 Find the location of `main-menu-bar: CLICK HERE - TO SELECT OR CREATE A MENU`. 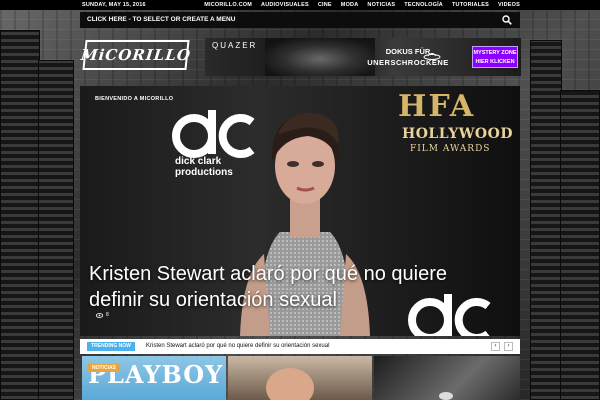

main-menu-bar: CLICK HERE - TO SELECT OR CREATE A MENU is located at coordinates (300, 20).